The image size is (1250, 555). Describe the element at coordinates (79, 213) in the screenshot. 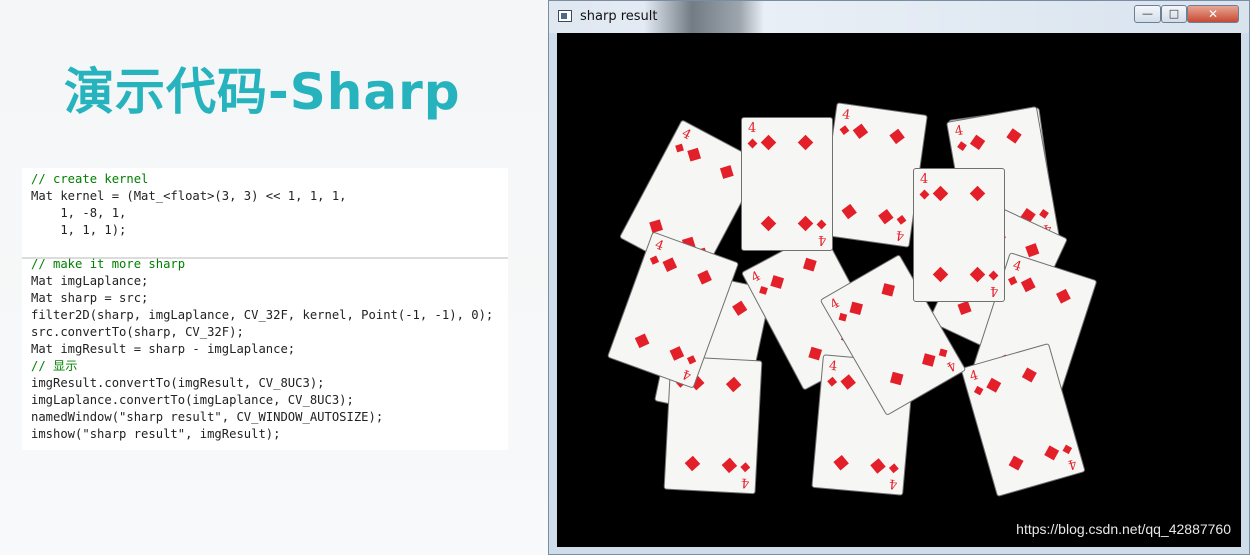

I see `code-line: 1, -8, 1,` at that location.